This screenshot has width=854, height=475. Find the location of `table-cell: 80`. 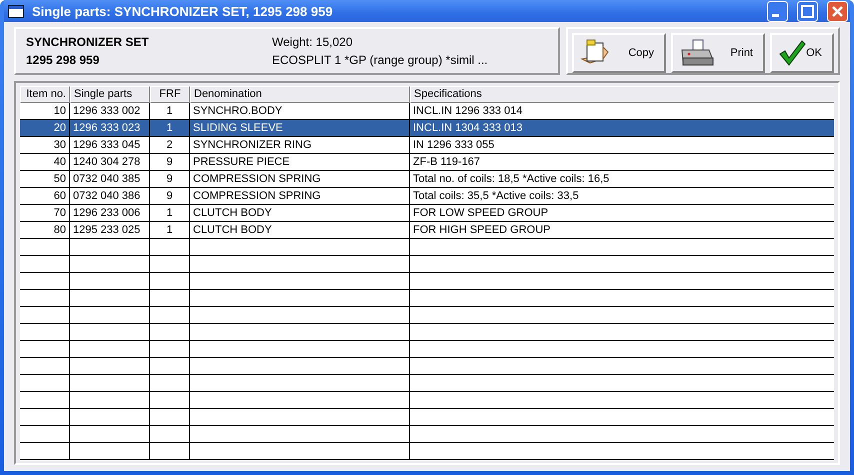

table-cell: 80 is located at coordinates (45, 230).